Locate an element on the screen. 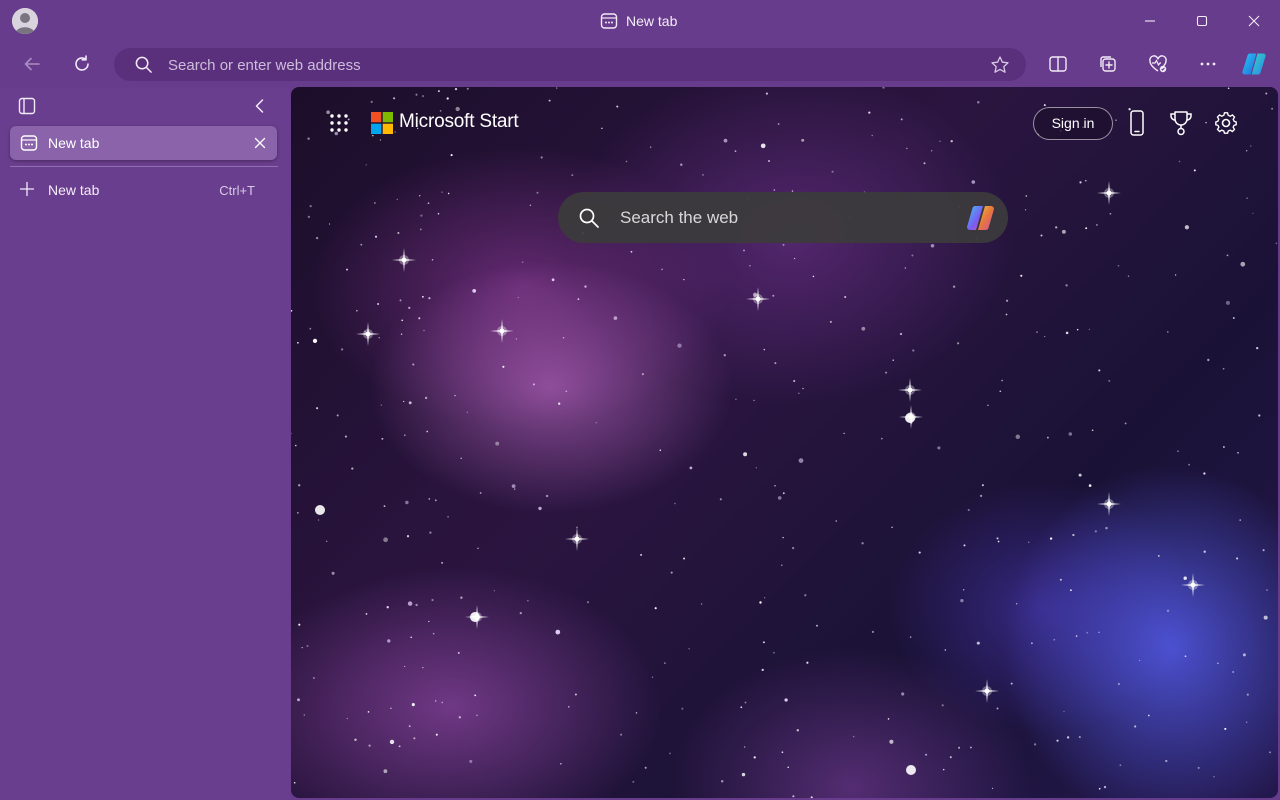 The image size is (1280, 800). split-screen-icon is located at coordinates (1058, 64).